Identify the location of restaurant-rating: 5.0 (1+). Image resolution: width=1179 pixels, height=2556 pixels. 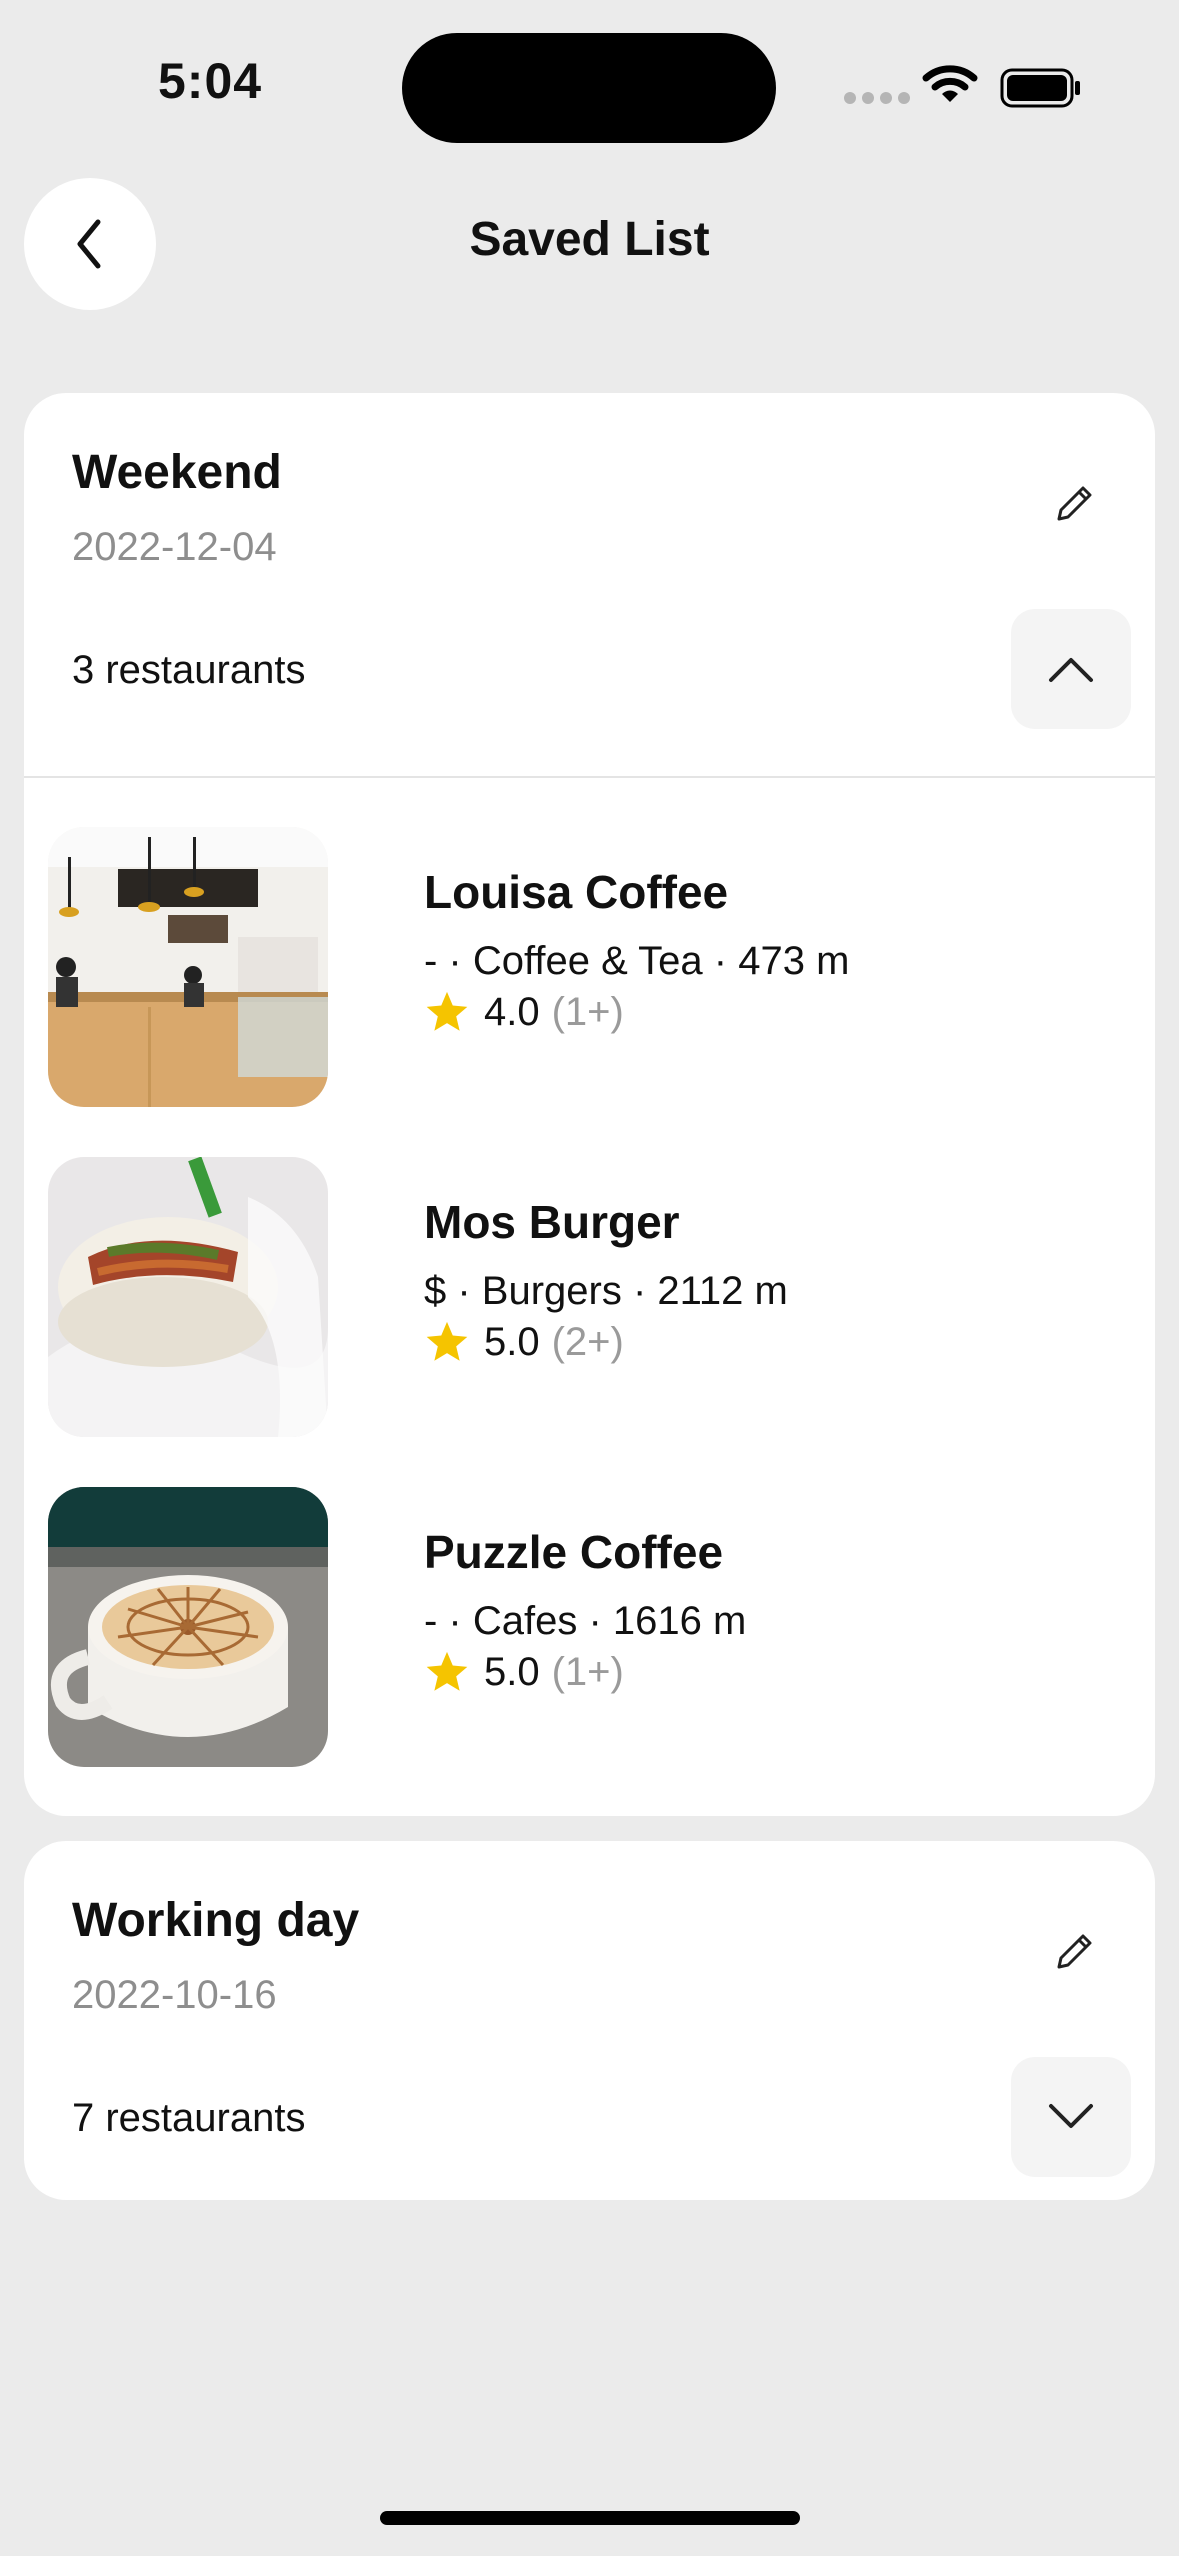
(524, 1672).